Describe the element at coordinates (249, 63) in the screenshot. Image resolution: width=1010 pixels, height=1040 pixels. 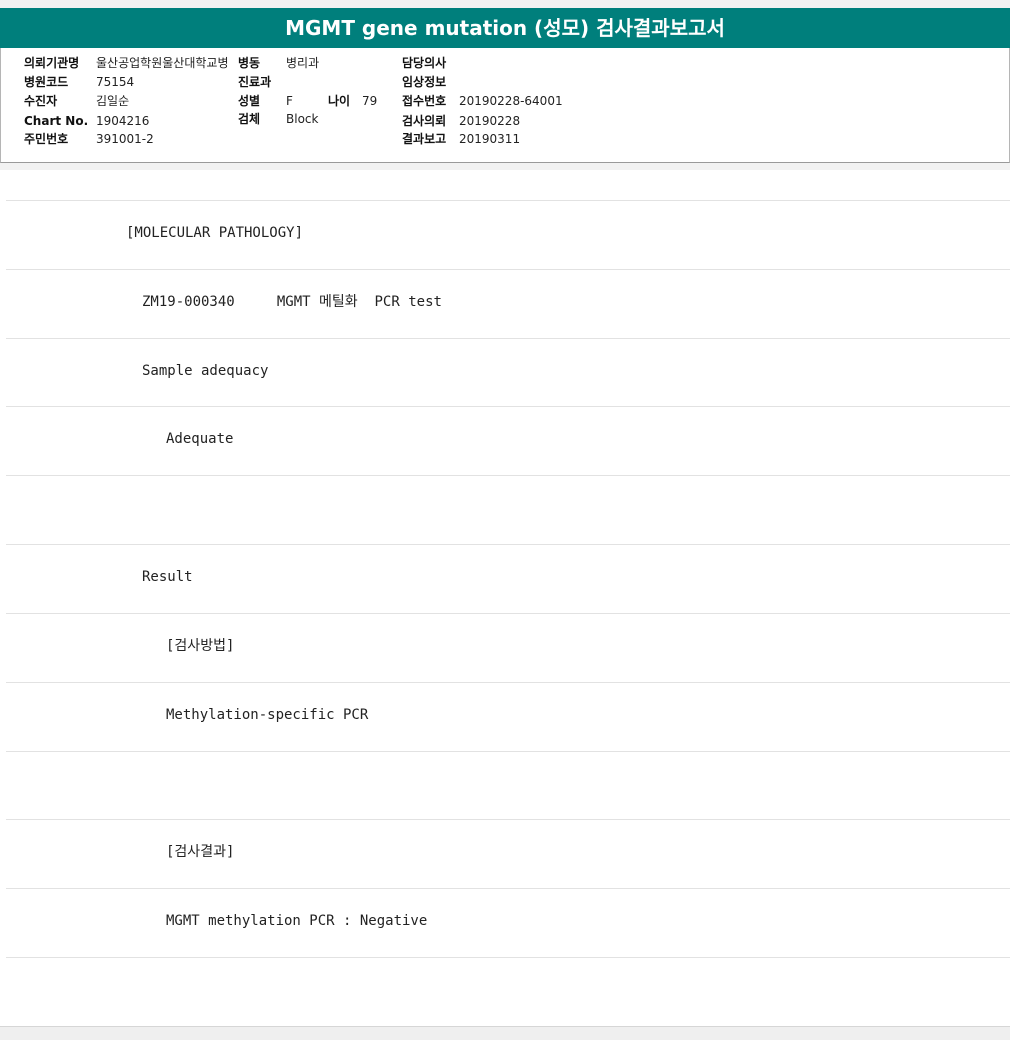
I see `ward-label: 병동` at that location.